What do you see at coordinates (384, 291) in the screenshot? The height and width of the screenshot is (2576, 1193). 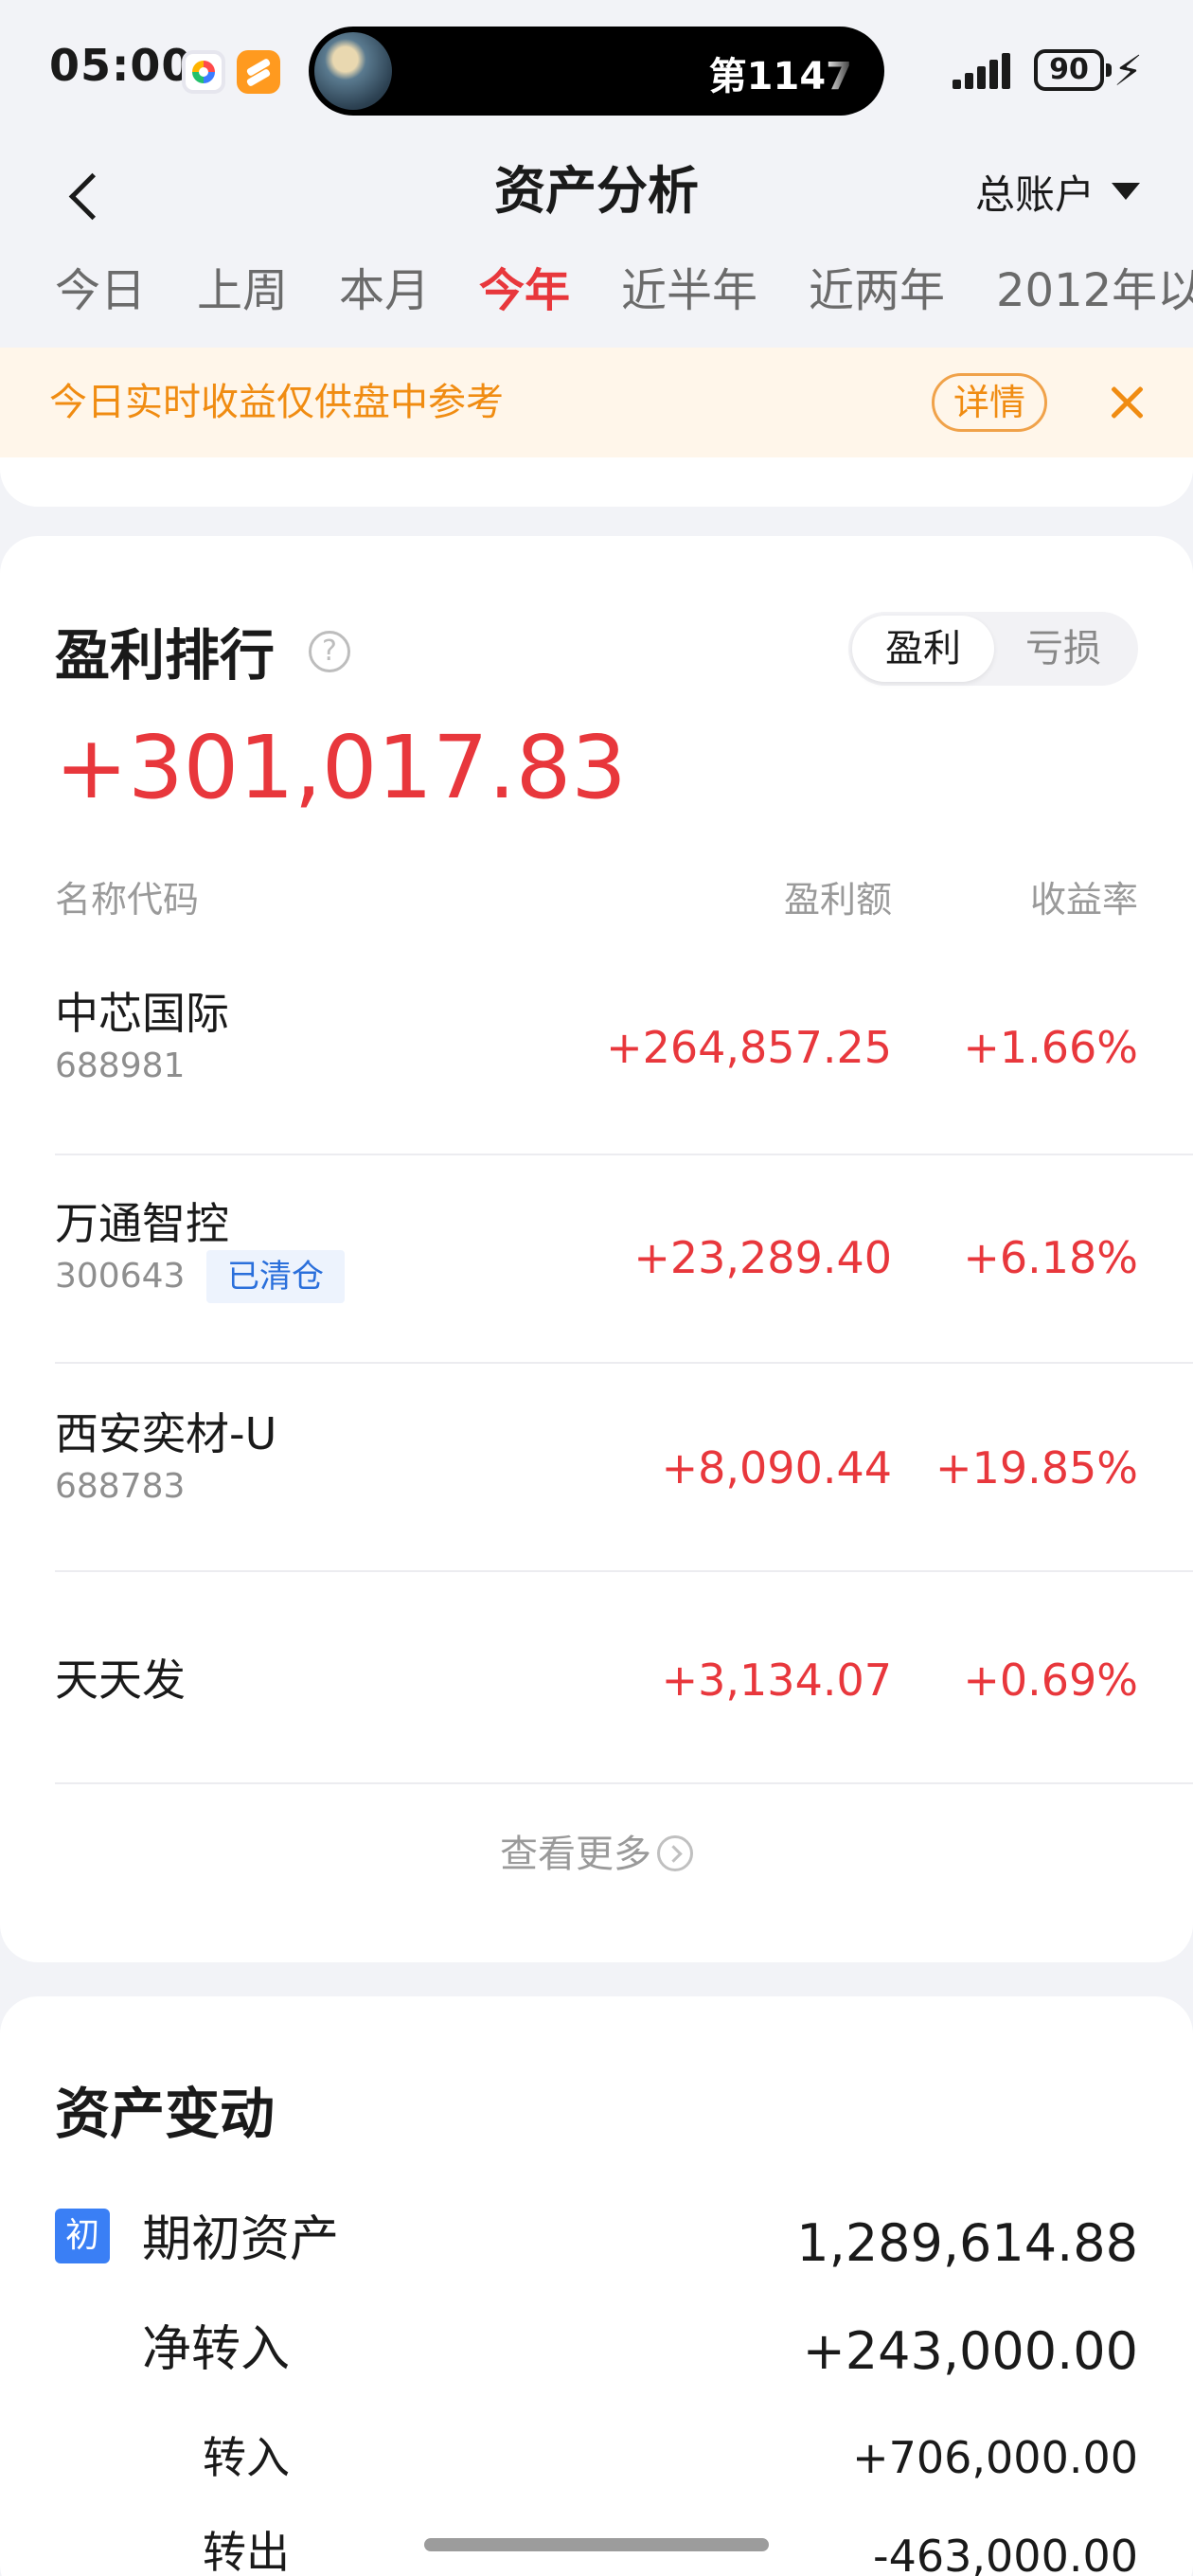 I see `tab-this-month: 本月` at bounding box center [384, 291].